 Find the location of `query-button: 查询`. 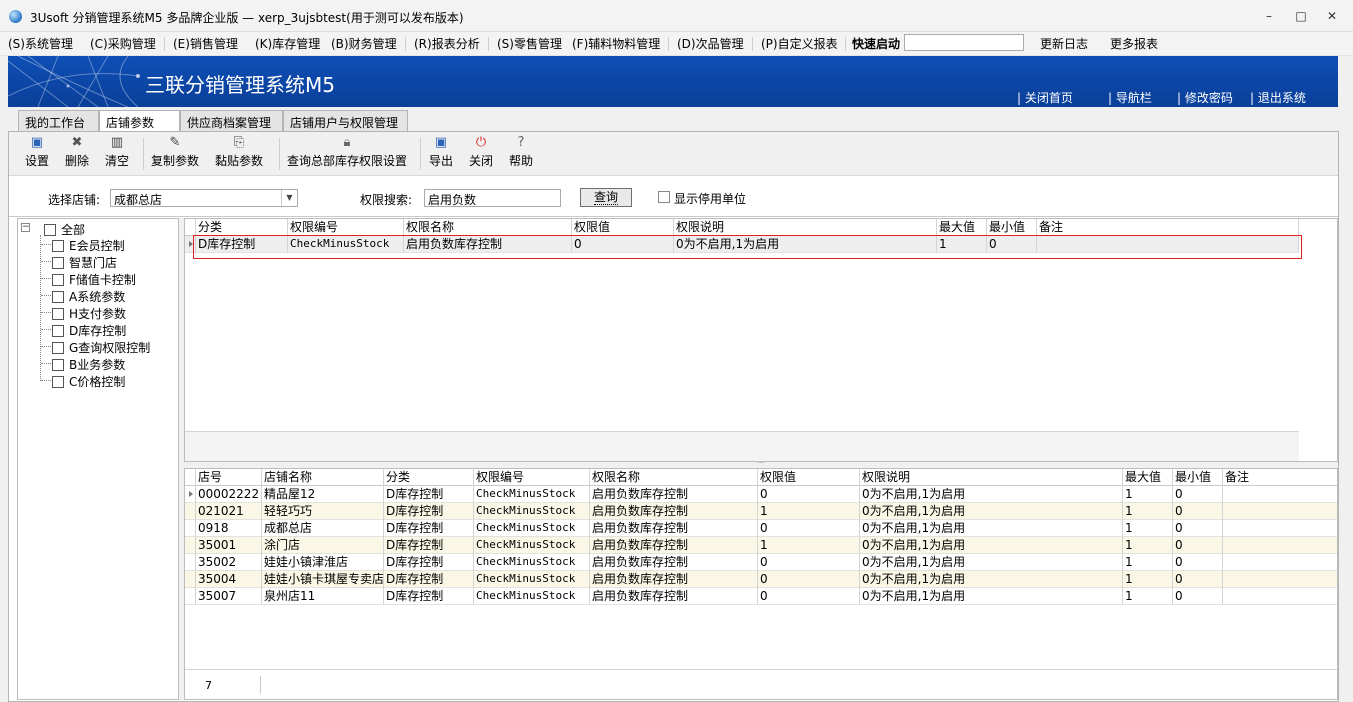

query-button: 查询 is located at coordinates (606, 197).